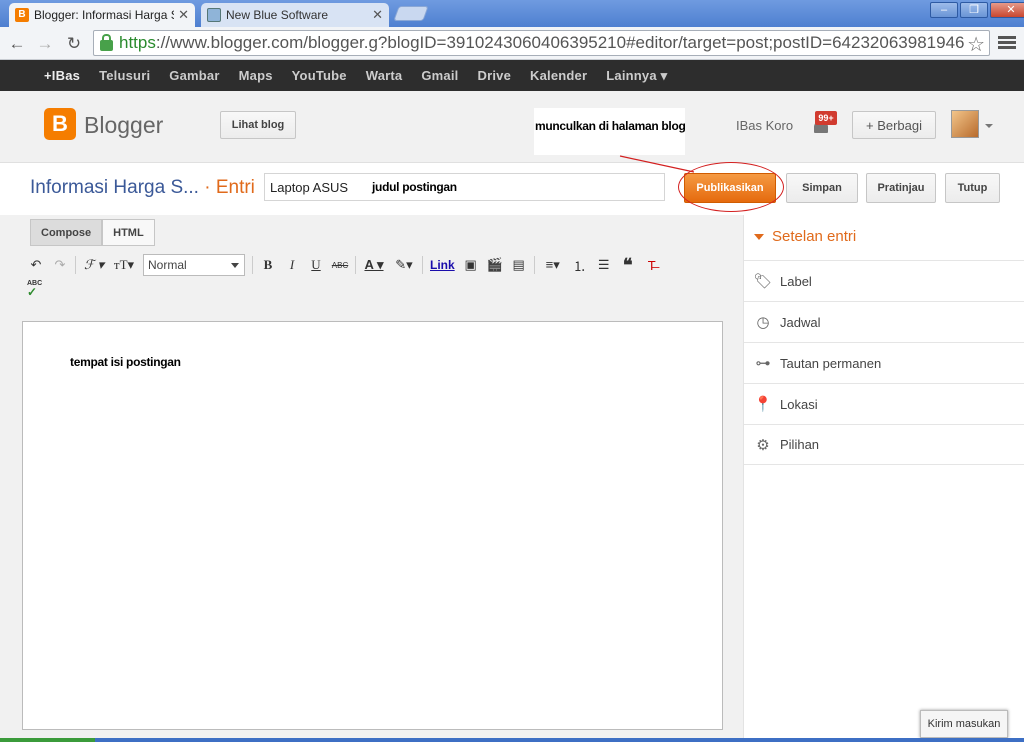  I want to click on bulleted-list-icon: ☰, so click(604, 265).